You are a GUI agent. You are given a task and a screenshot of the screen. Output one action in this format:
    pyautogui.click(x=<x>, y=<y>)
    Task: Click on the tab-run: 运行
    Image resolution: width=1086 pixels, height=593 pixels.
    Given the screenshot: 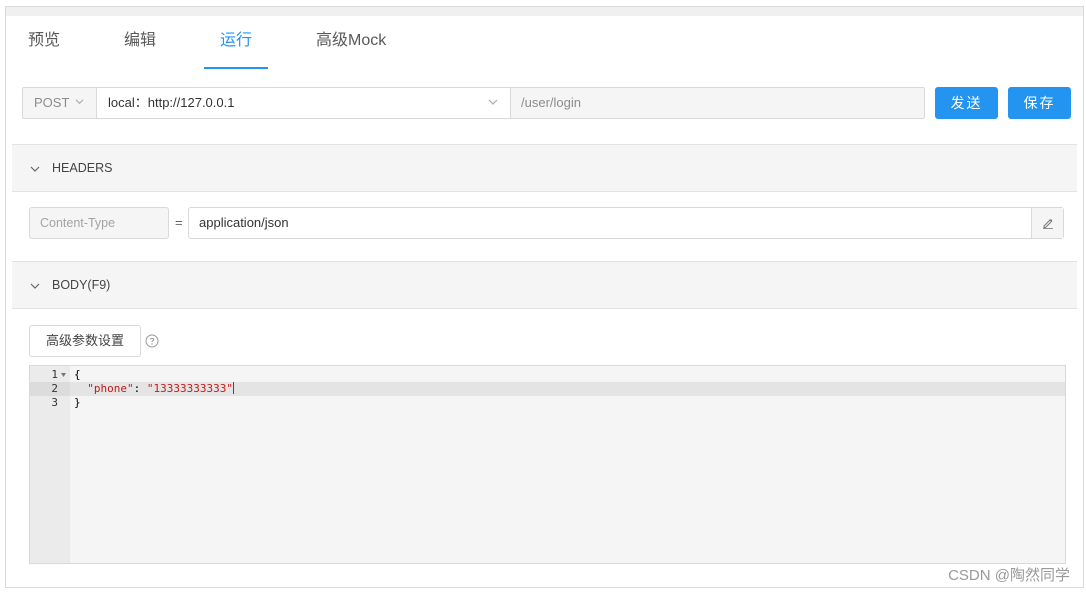 What is the action you would take?
    pyautogui.click(x=236, y=46)
    